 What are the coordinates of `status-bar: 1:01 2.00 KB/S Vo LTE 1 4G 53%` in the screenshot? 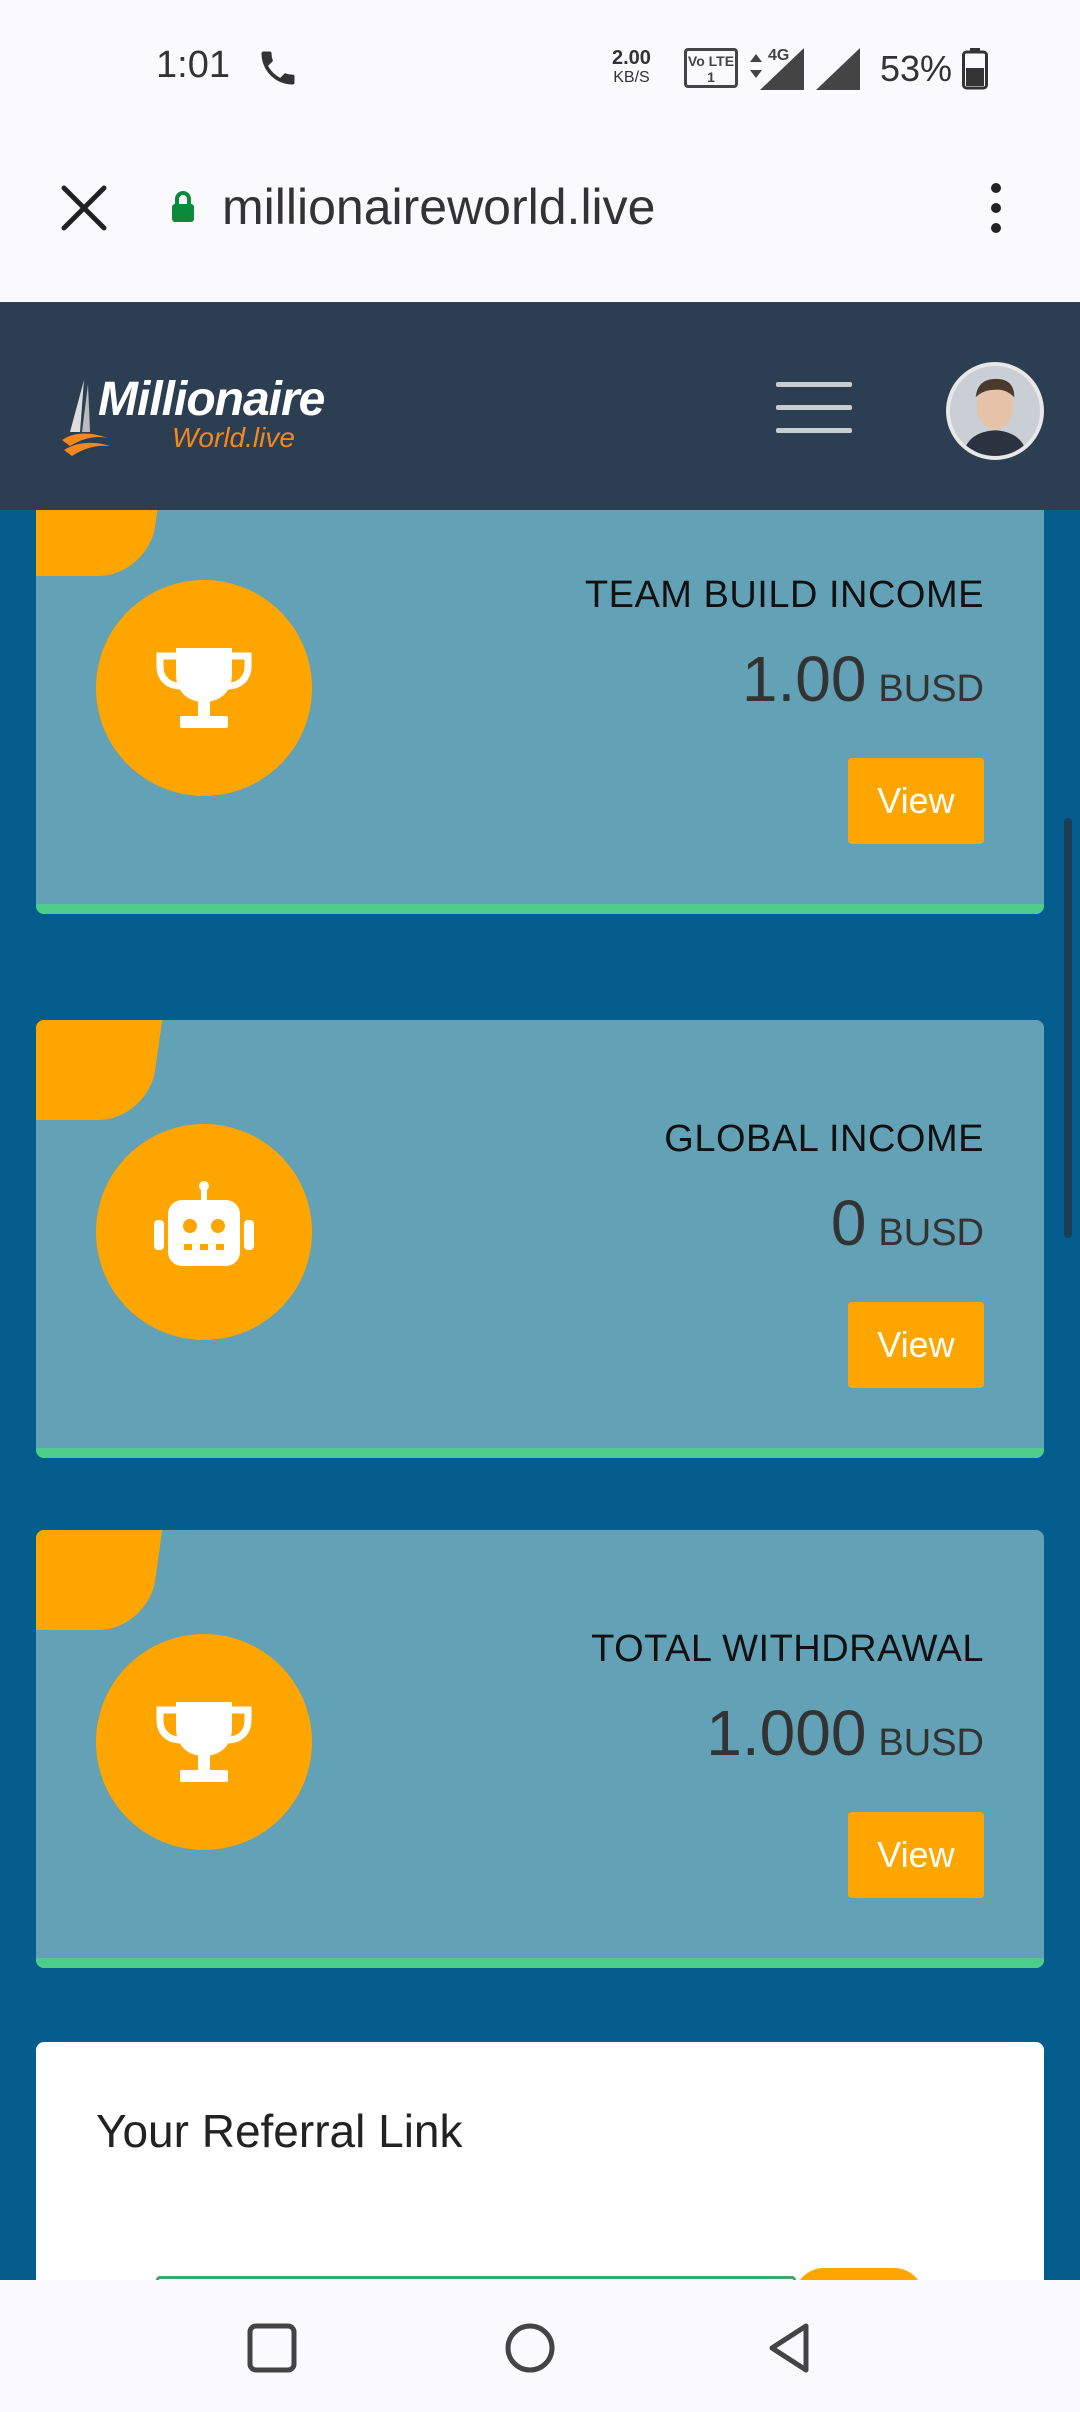 It's located at (540, 70).